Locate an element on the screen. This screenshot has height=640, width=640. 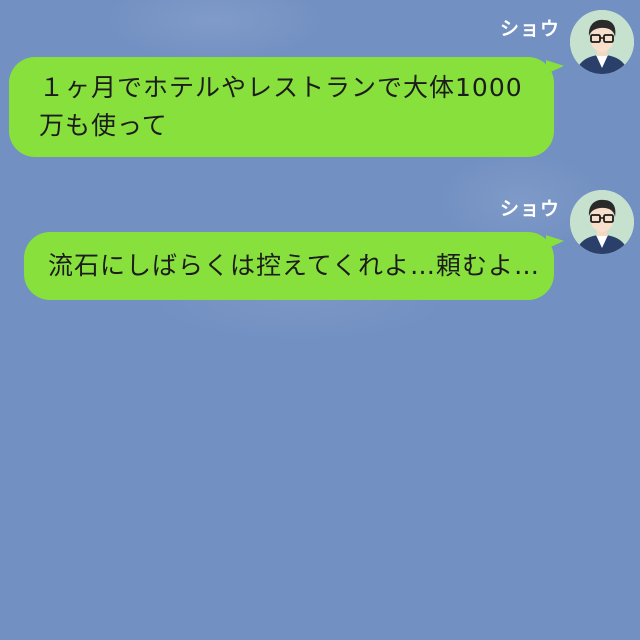
message-bubble: １ヶ月でホテルやレストランで大体1000万も使って is located at coordinates (281, 107).